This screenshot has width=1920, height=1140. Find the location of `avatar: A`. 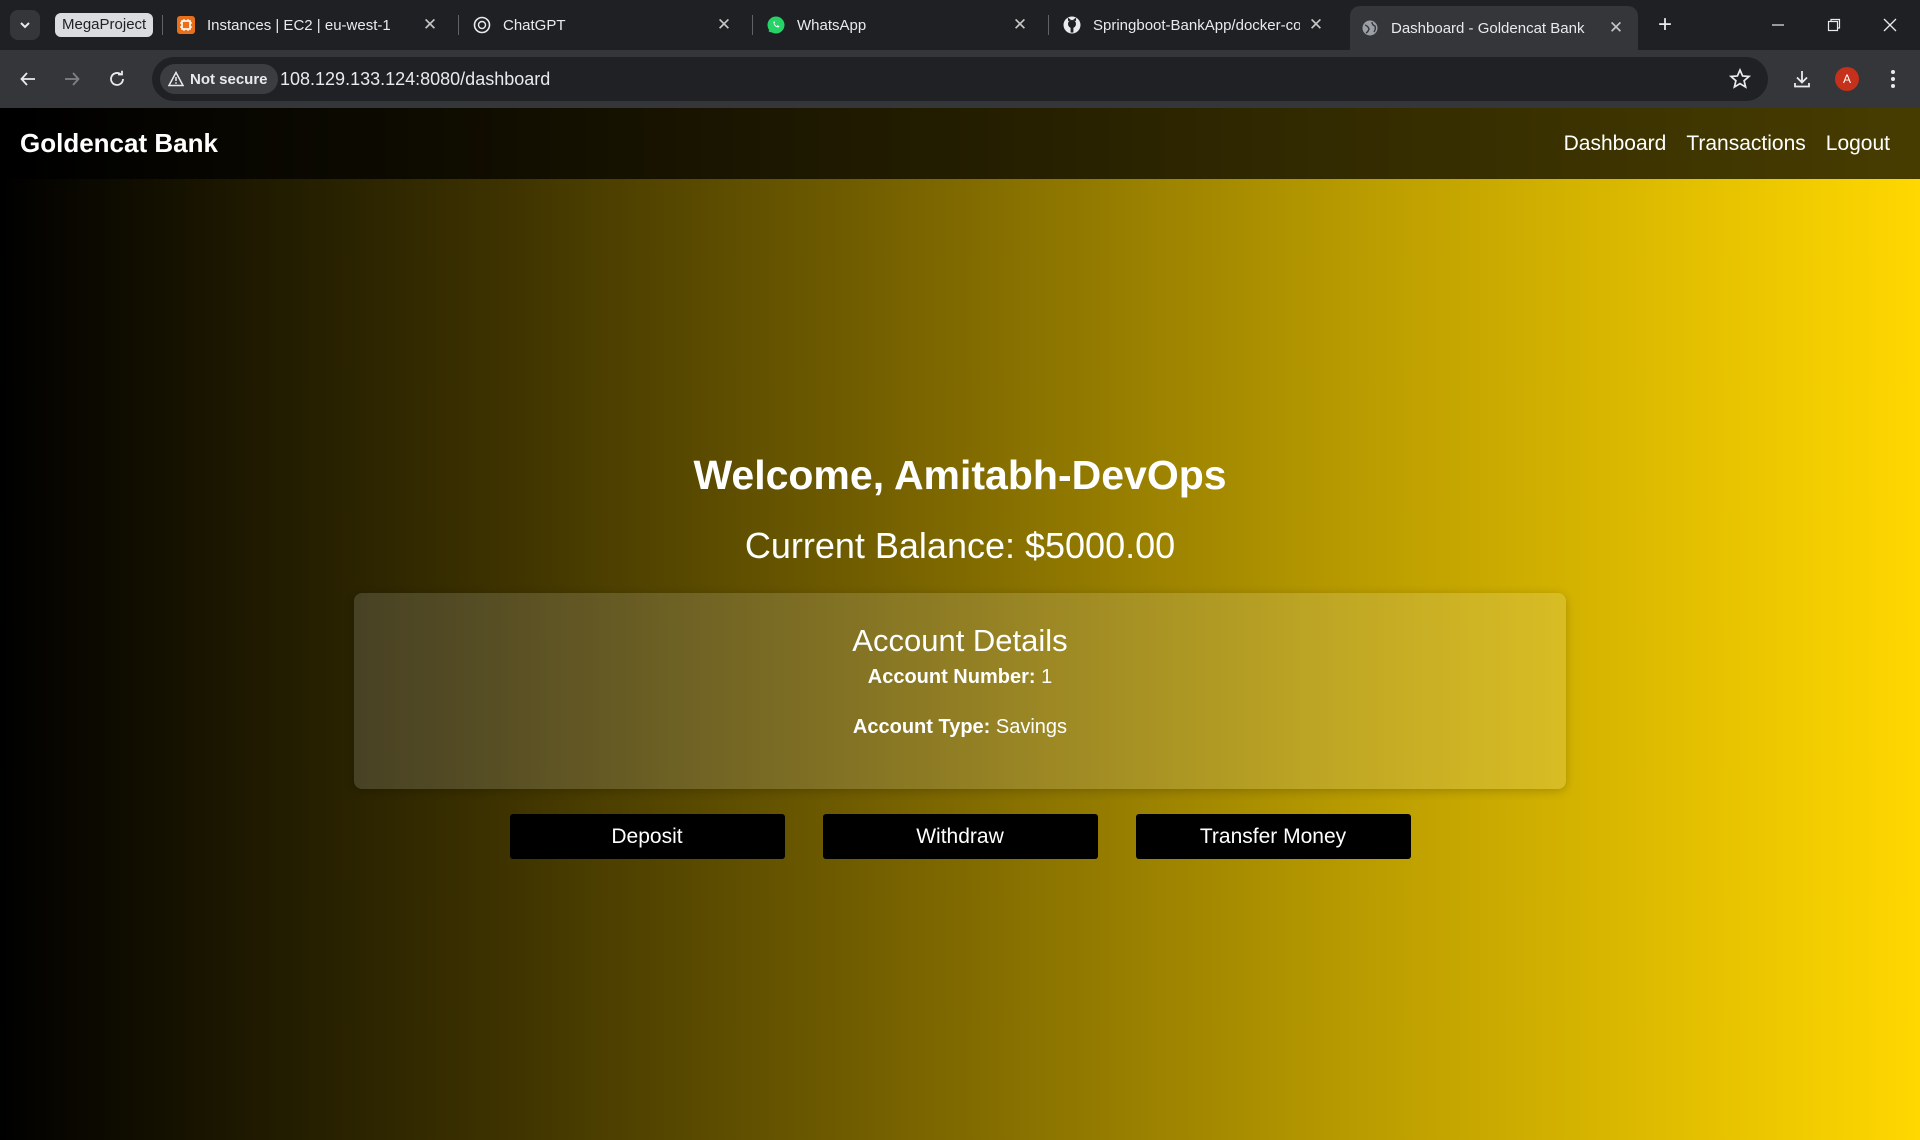

avatar: A is located at coordinates (1847, 79).